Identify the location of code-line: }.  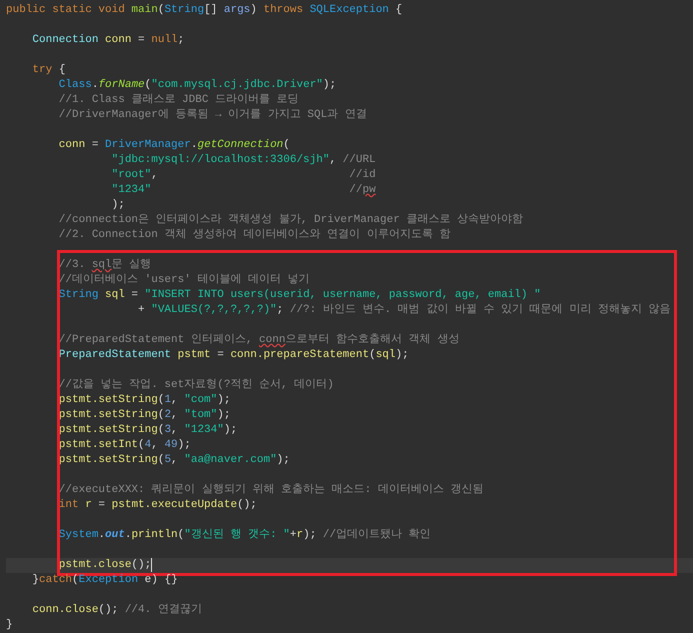
(9, 625).